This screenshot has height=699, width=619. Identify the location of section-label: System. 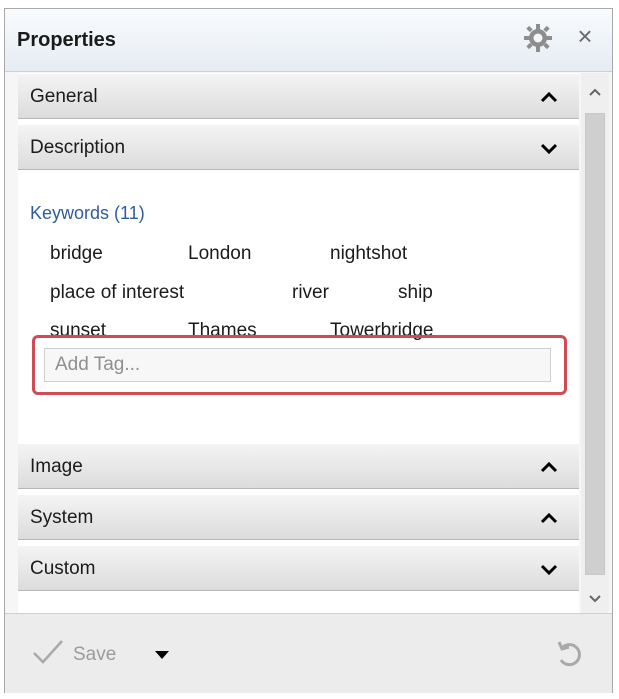
(62, 517).